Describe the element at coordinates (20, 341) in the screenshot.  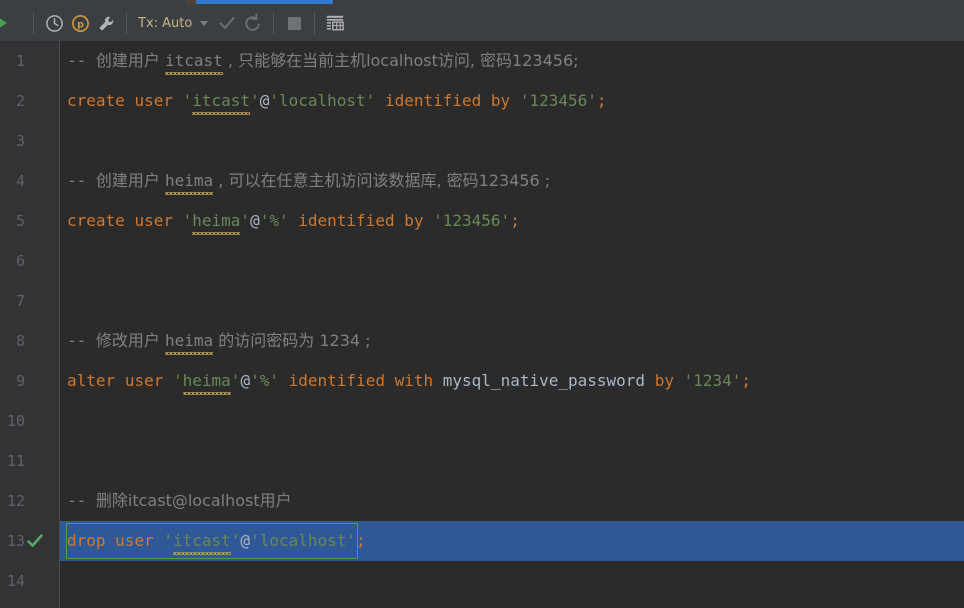
I see `line-number: 8` at that location.